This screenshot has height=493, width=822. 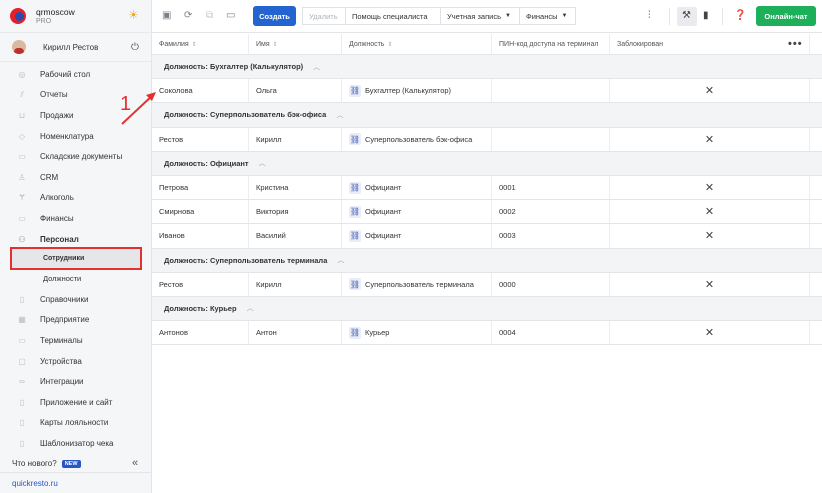 What do you see at coordinates (390, 44) in the screenshot?
I see `sort-icon: ⇕` at bounding box center [390, 44].